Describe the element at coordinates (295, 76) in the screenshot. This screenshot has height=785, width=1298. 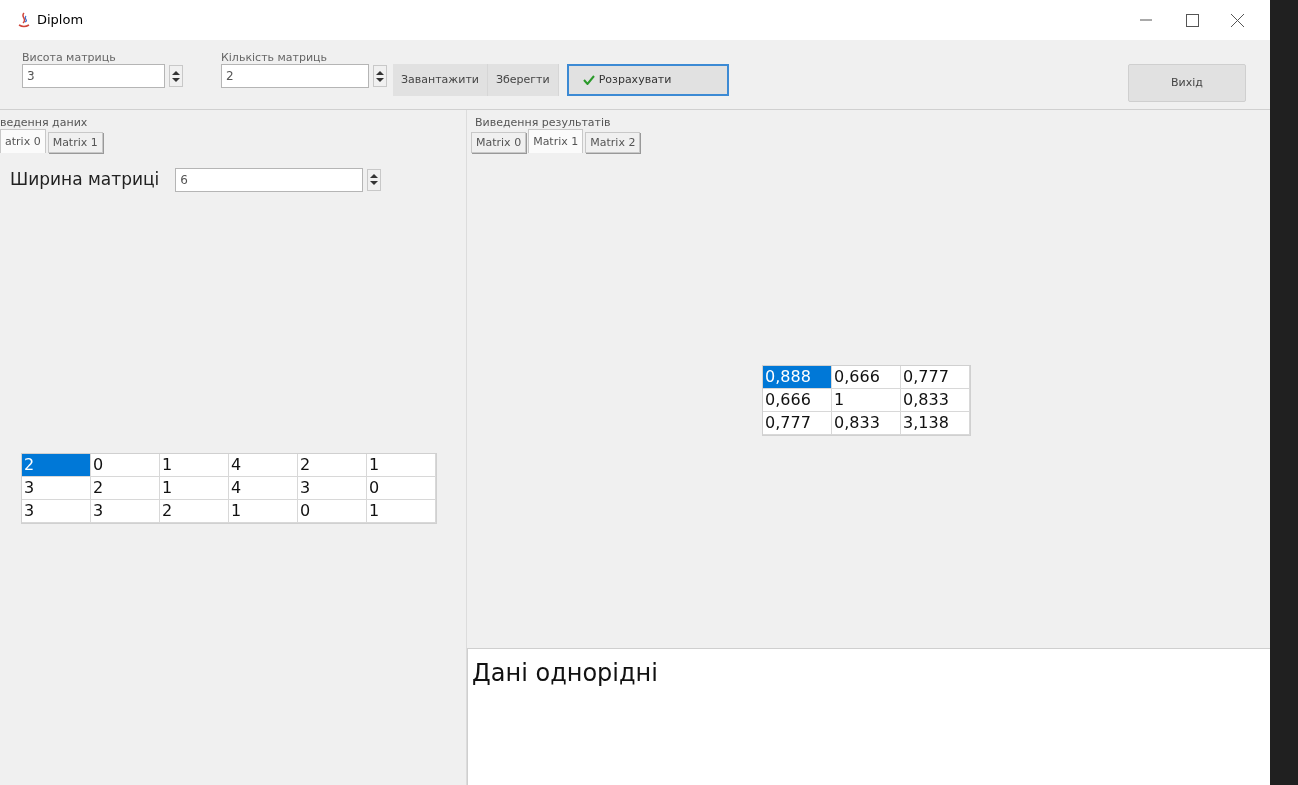
I see `spinner-field: 2` at that location.